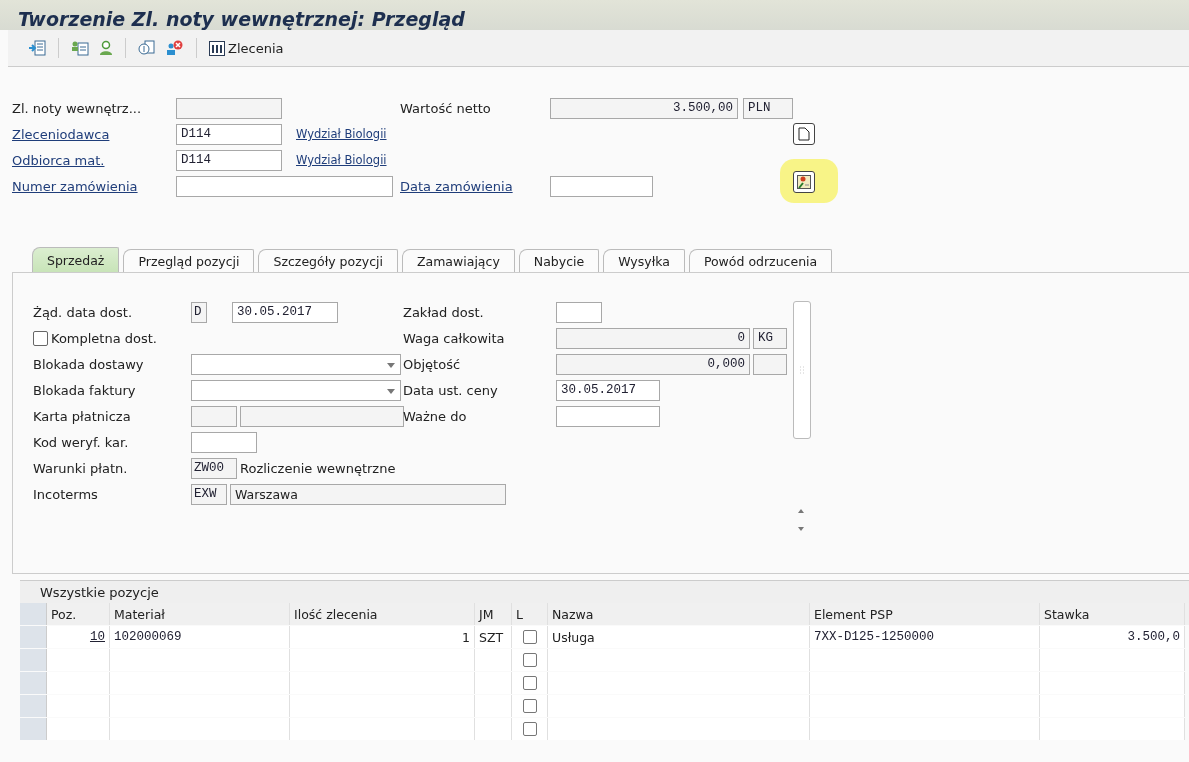  Describe the element at coordinates (284, 186) in the screenshot. I see `order-number-field` at that location.